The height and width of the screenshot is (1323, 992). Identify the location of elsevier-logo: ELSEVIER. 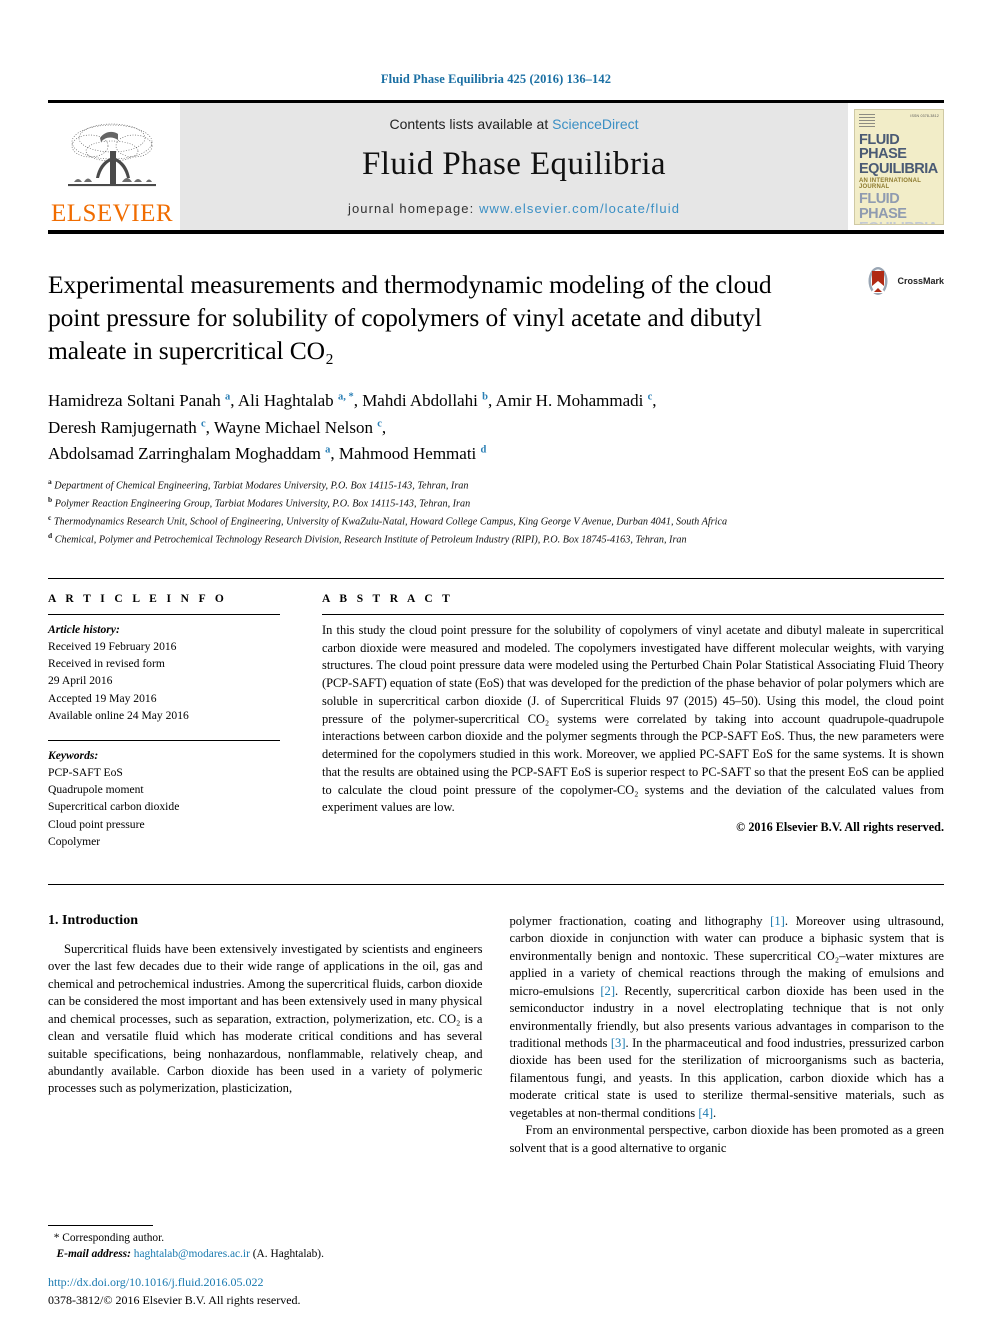
(112, 166).